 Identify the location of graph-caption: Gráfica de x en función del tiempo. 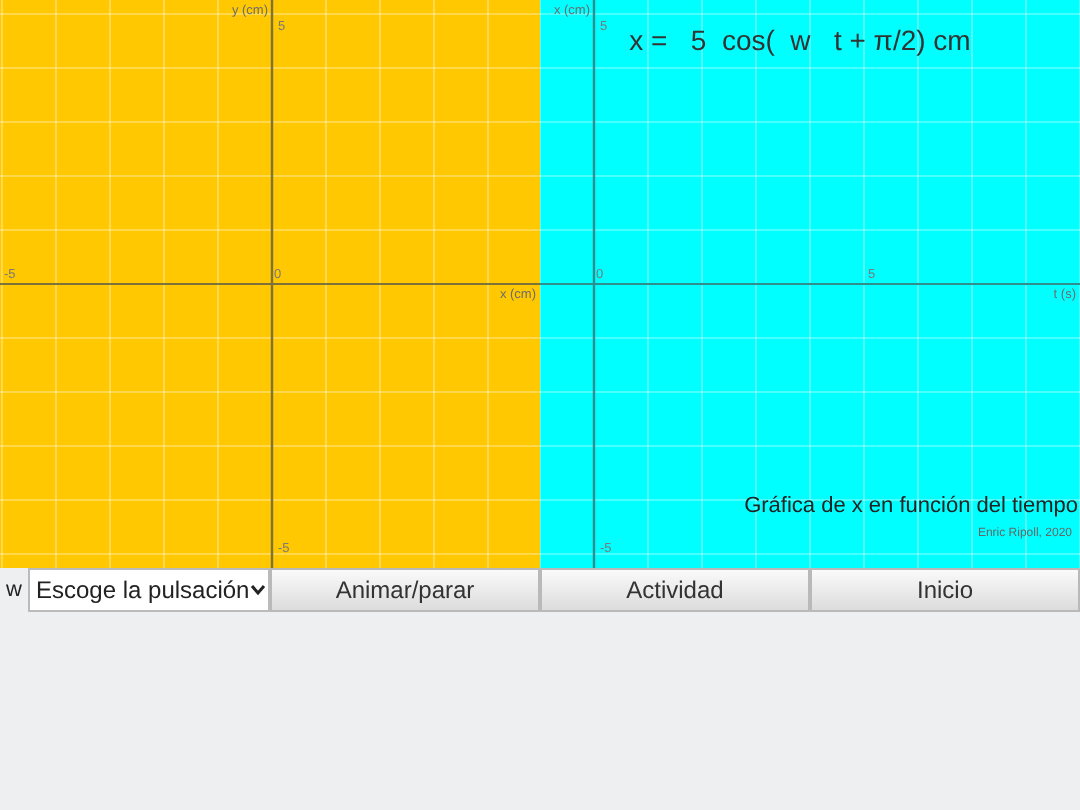
(911, 506).